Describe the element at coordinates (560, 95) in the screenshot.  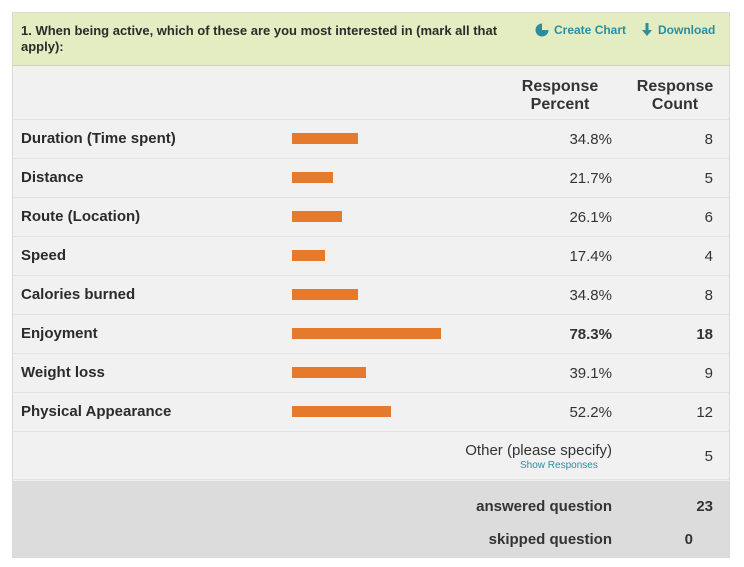
I see `response-percent-header: Response Percent` at that location.